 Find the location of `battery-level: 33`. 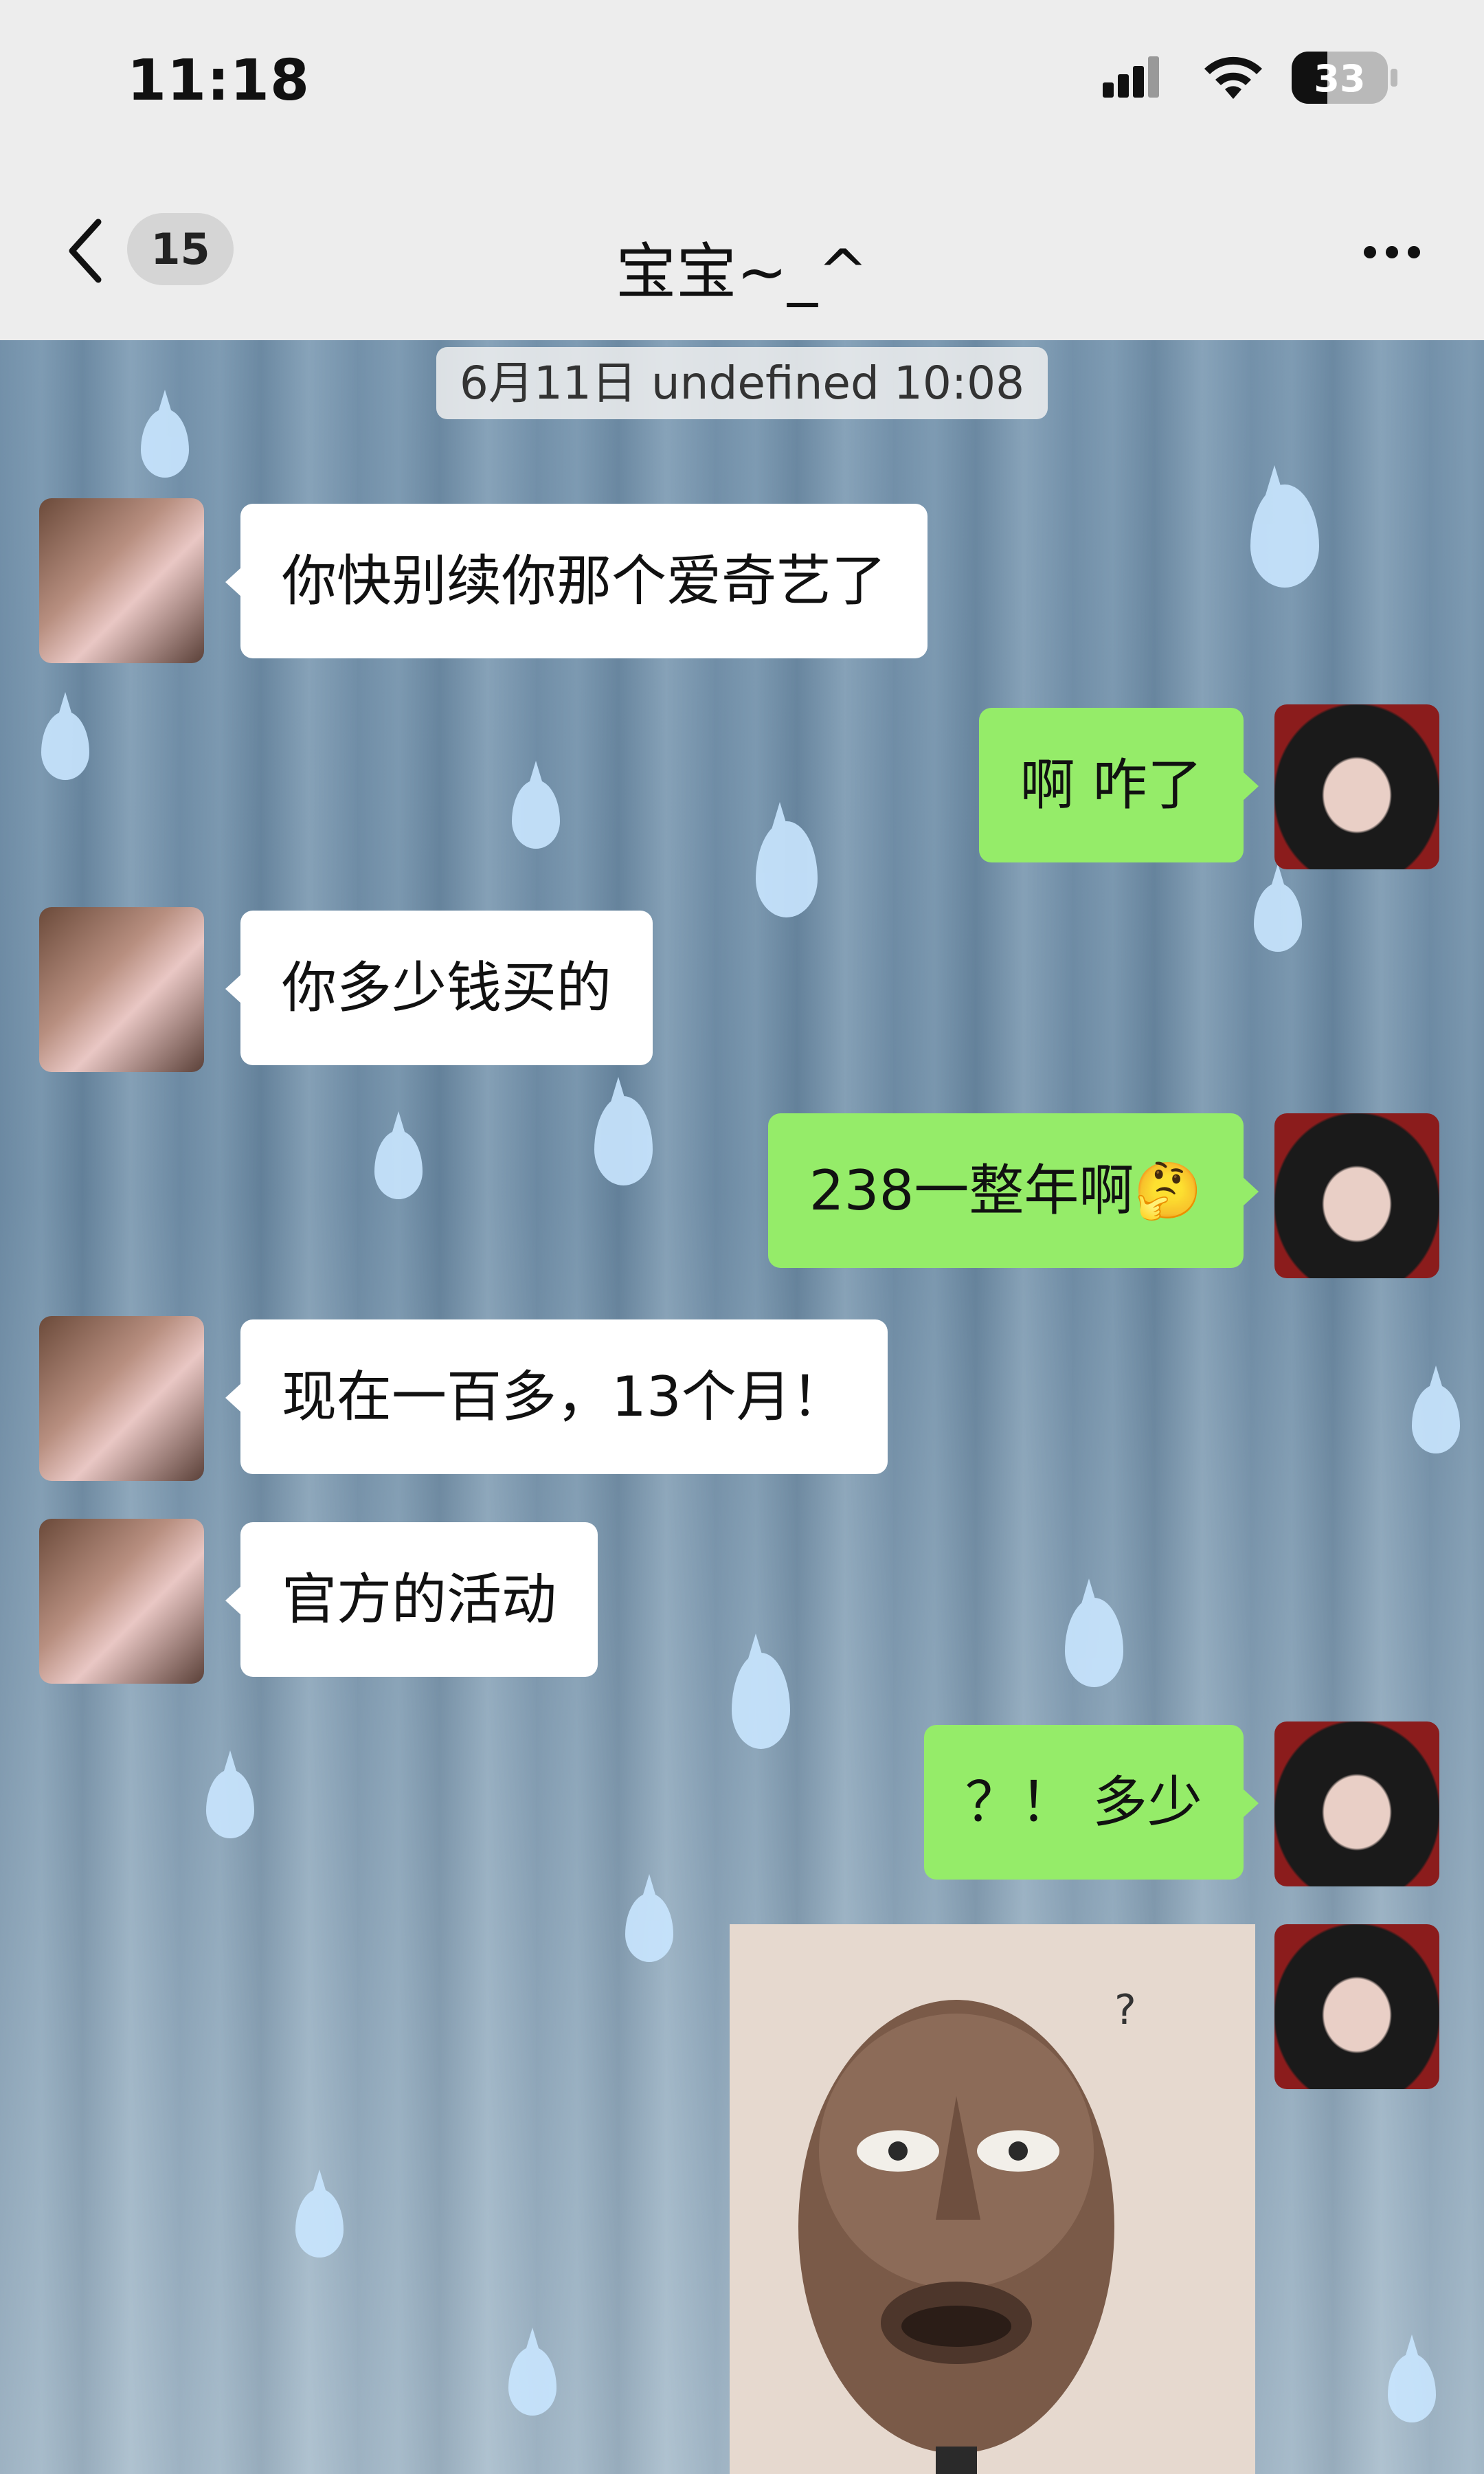

battery-level: 33 is located at coordinates (1340, 78).